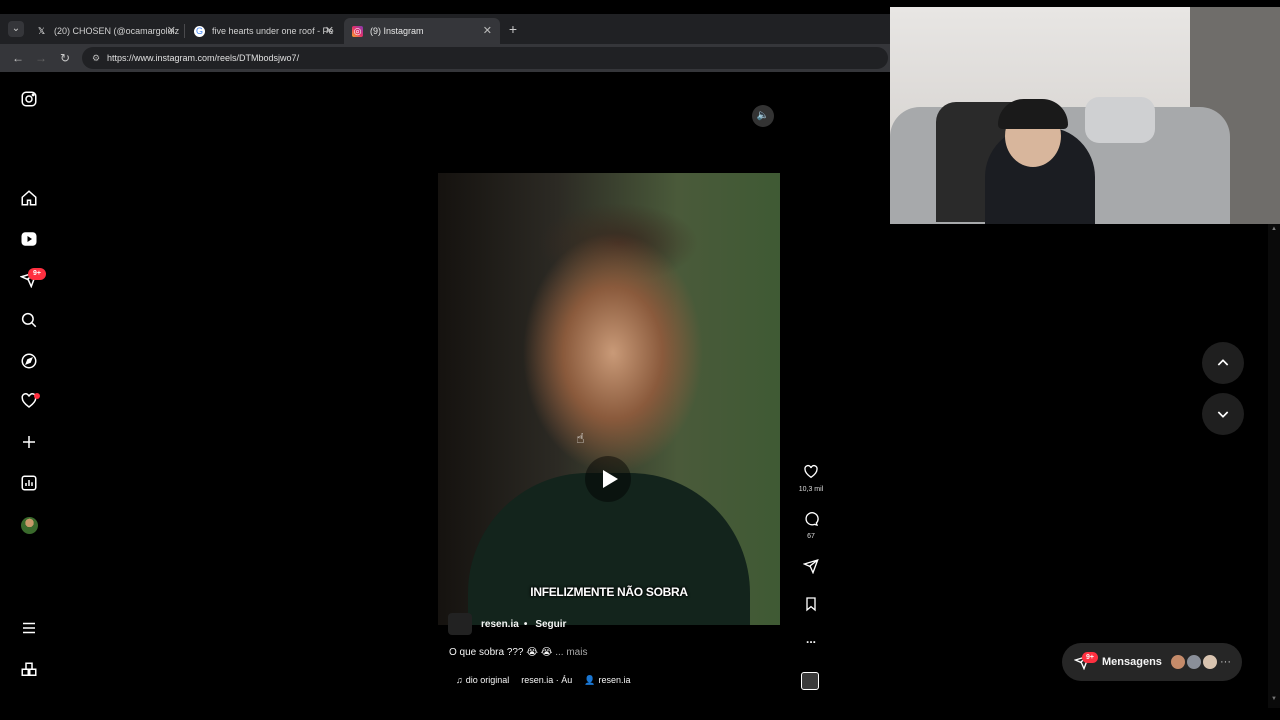 The image size is (1280, 720). What do you see at coordinates (1274, 231) in the screenshot?
I see `scroll-up-icon: ▲` at bounding box center [1274, 231].